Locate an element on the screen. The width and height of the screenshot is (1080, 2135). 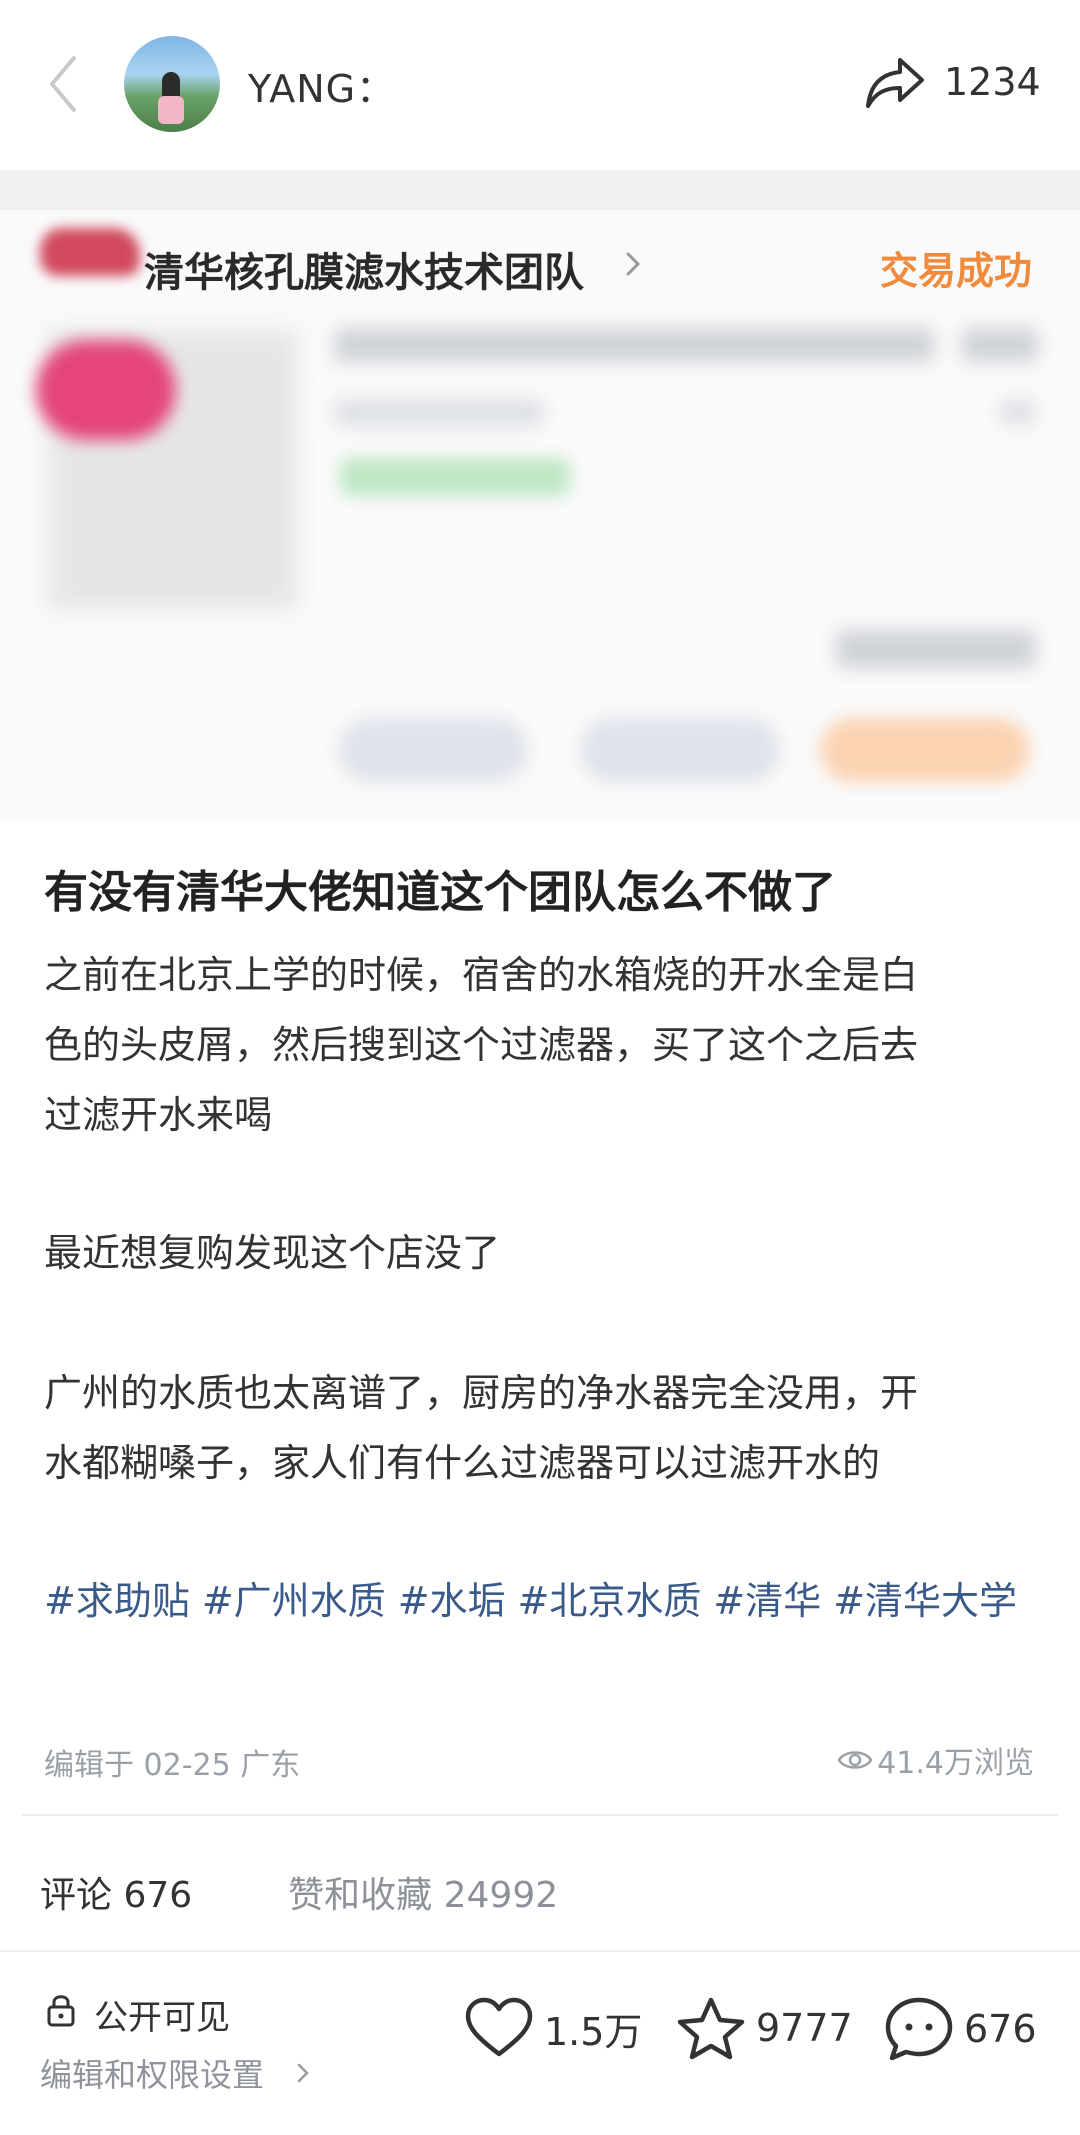
shop-name: 清华核孔膜滤水技术团队 is located at coordinates (364, 269).